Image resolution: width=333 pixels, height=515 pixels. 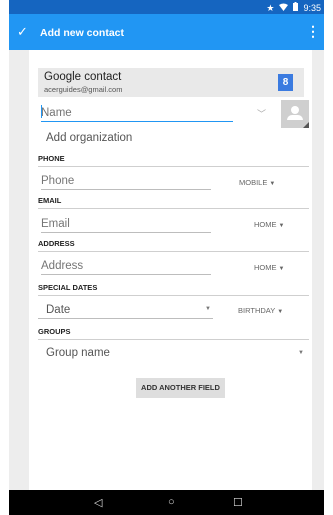 I want to click on email-section-header: EMAIL, so click(x=173, y=202).